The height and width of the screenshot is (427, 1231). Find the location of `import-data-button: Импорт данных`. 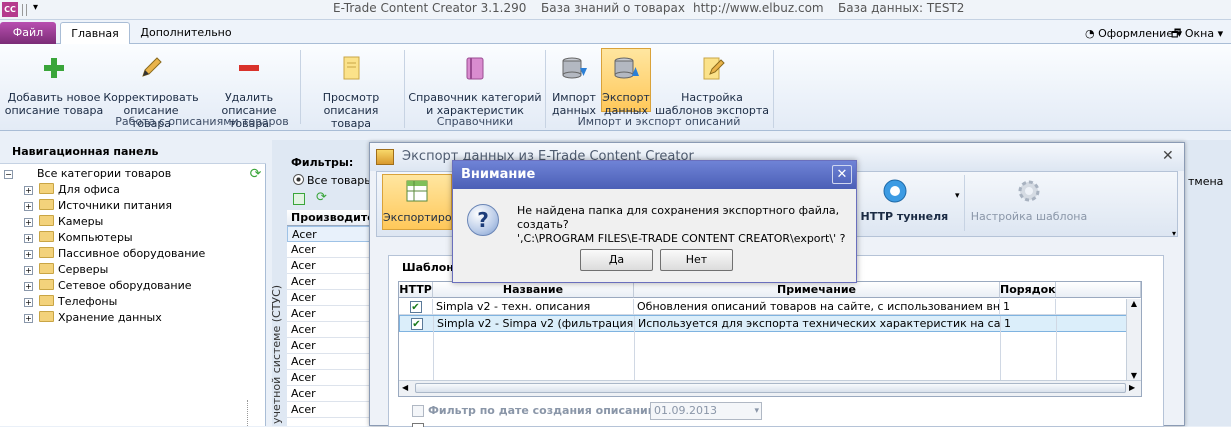

import-data-button: Импорт данных is located at coordinates (574, 85).